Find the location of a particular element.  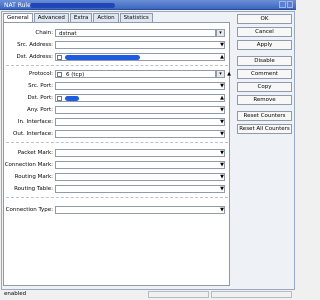

connection-mark-label: Connection Mark: is located at coordinates (28, 165).